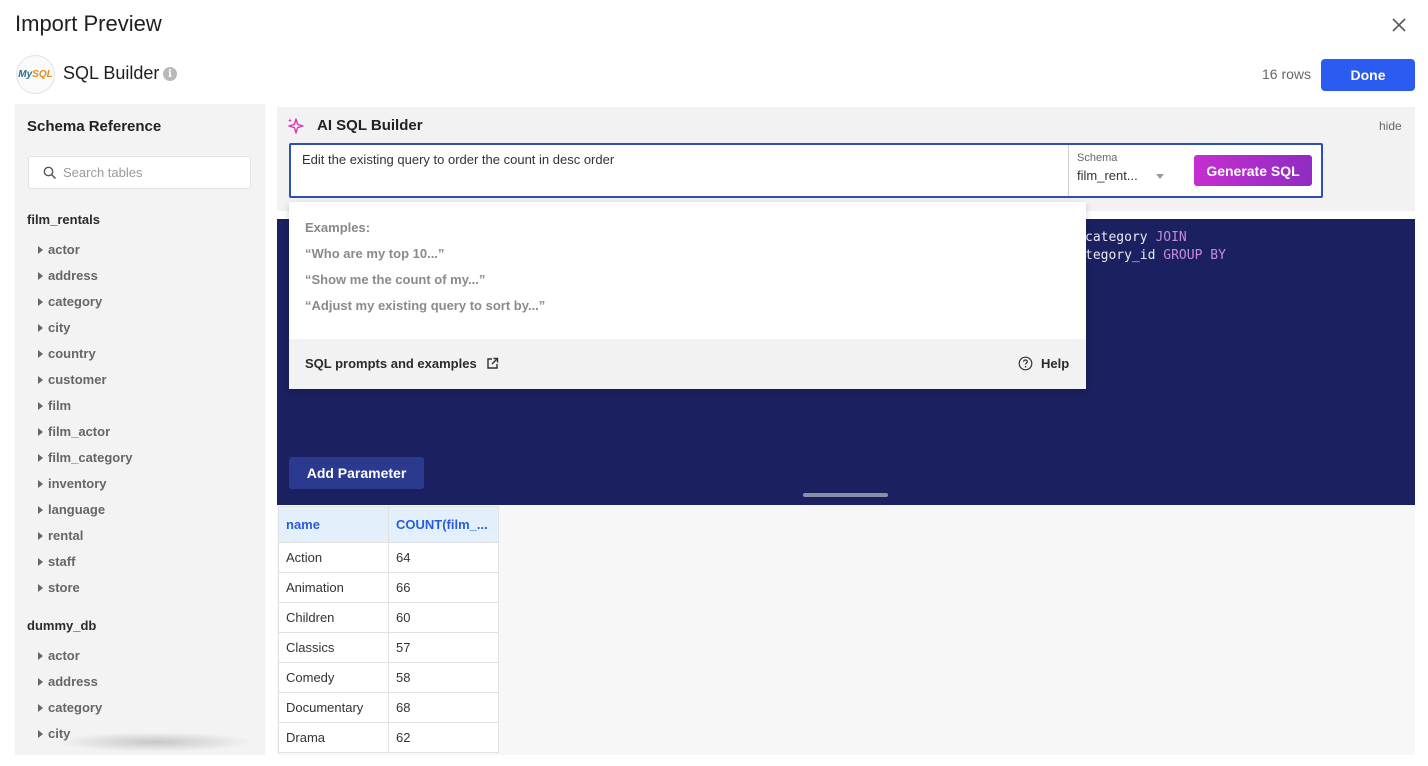  What do you see at coordinates (1155, 255) in the screenshot?
I see `code-line: tegory_id GROUP BY` at bounding box center [1155, 255].